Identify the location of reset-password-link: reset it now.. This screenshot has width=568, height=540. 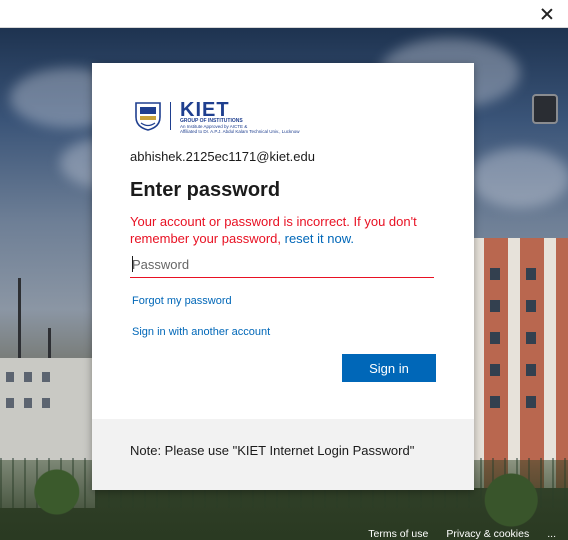
(319, 238).